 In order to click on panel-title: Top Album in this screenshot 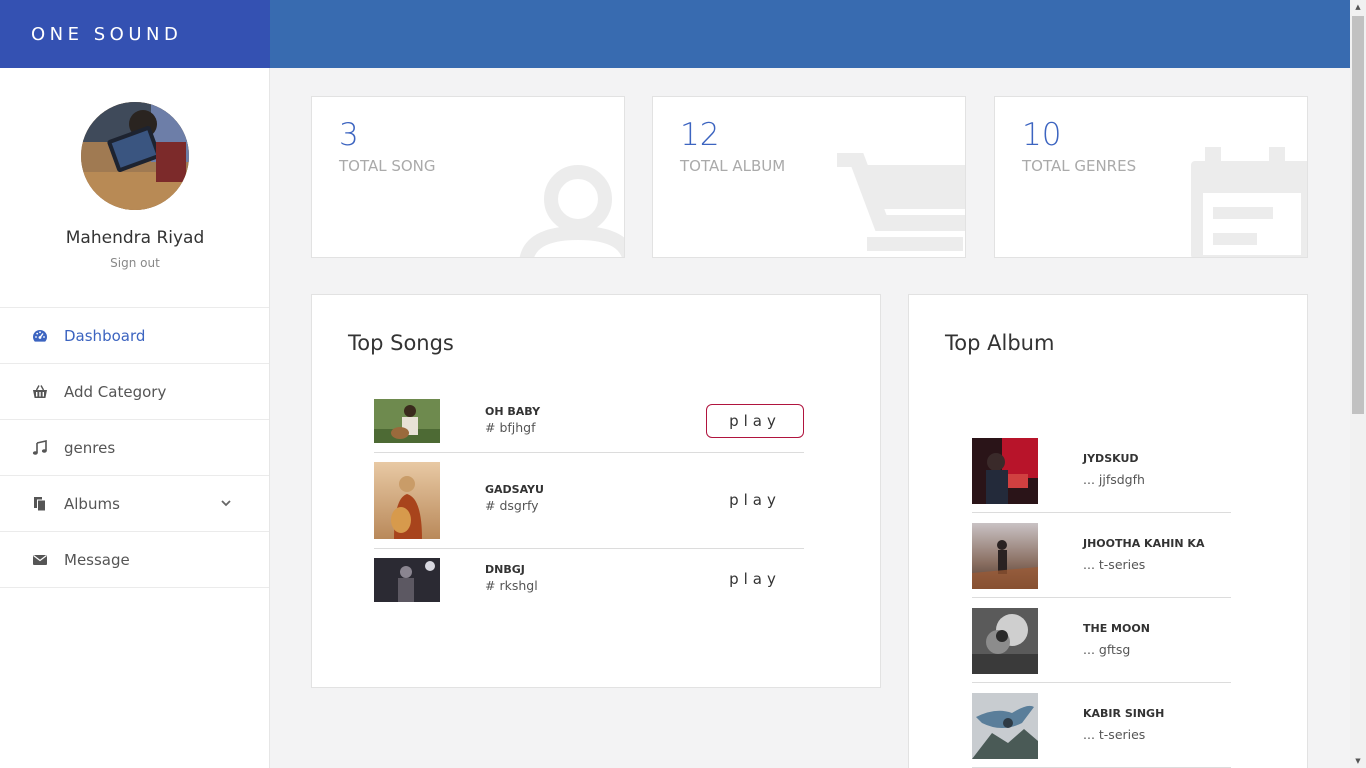, I will do `click(1000, 343)`.